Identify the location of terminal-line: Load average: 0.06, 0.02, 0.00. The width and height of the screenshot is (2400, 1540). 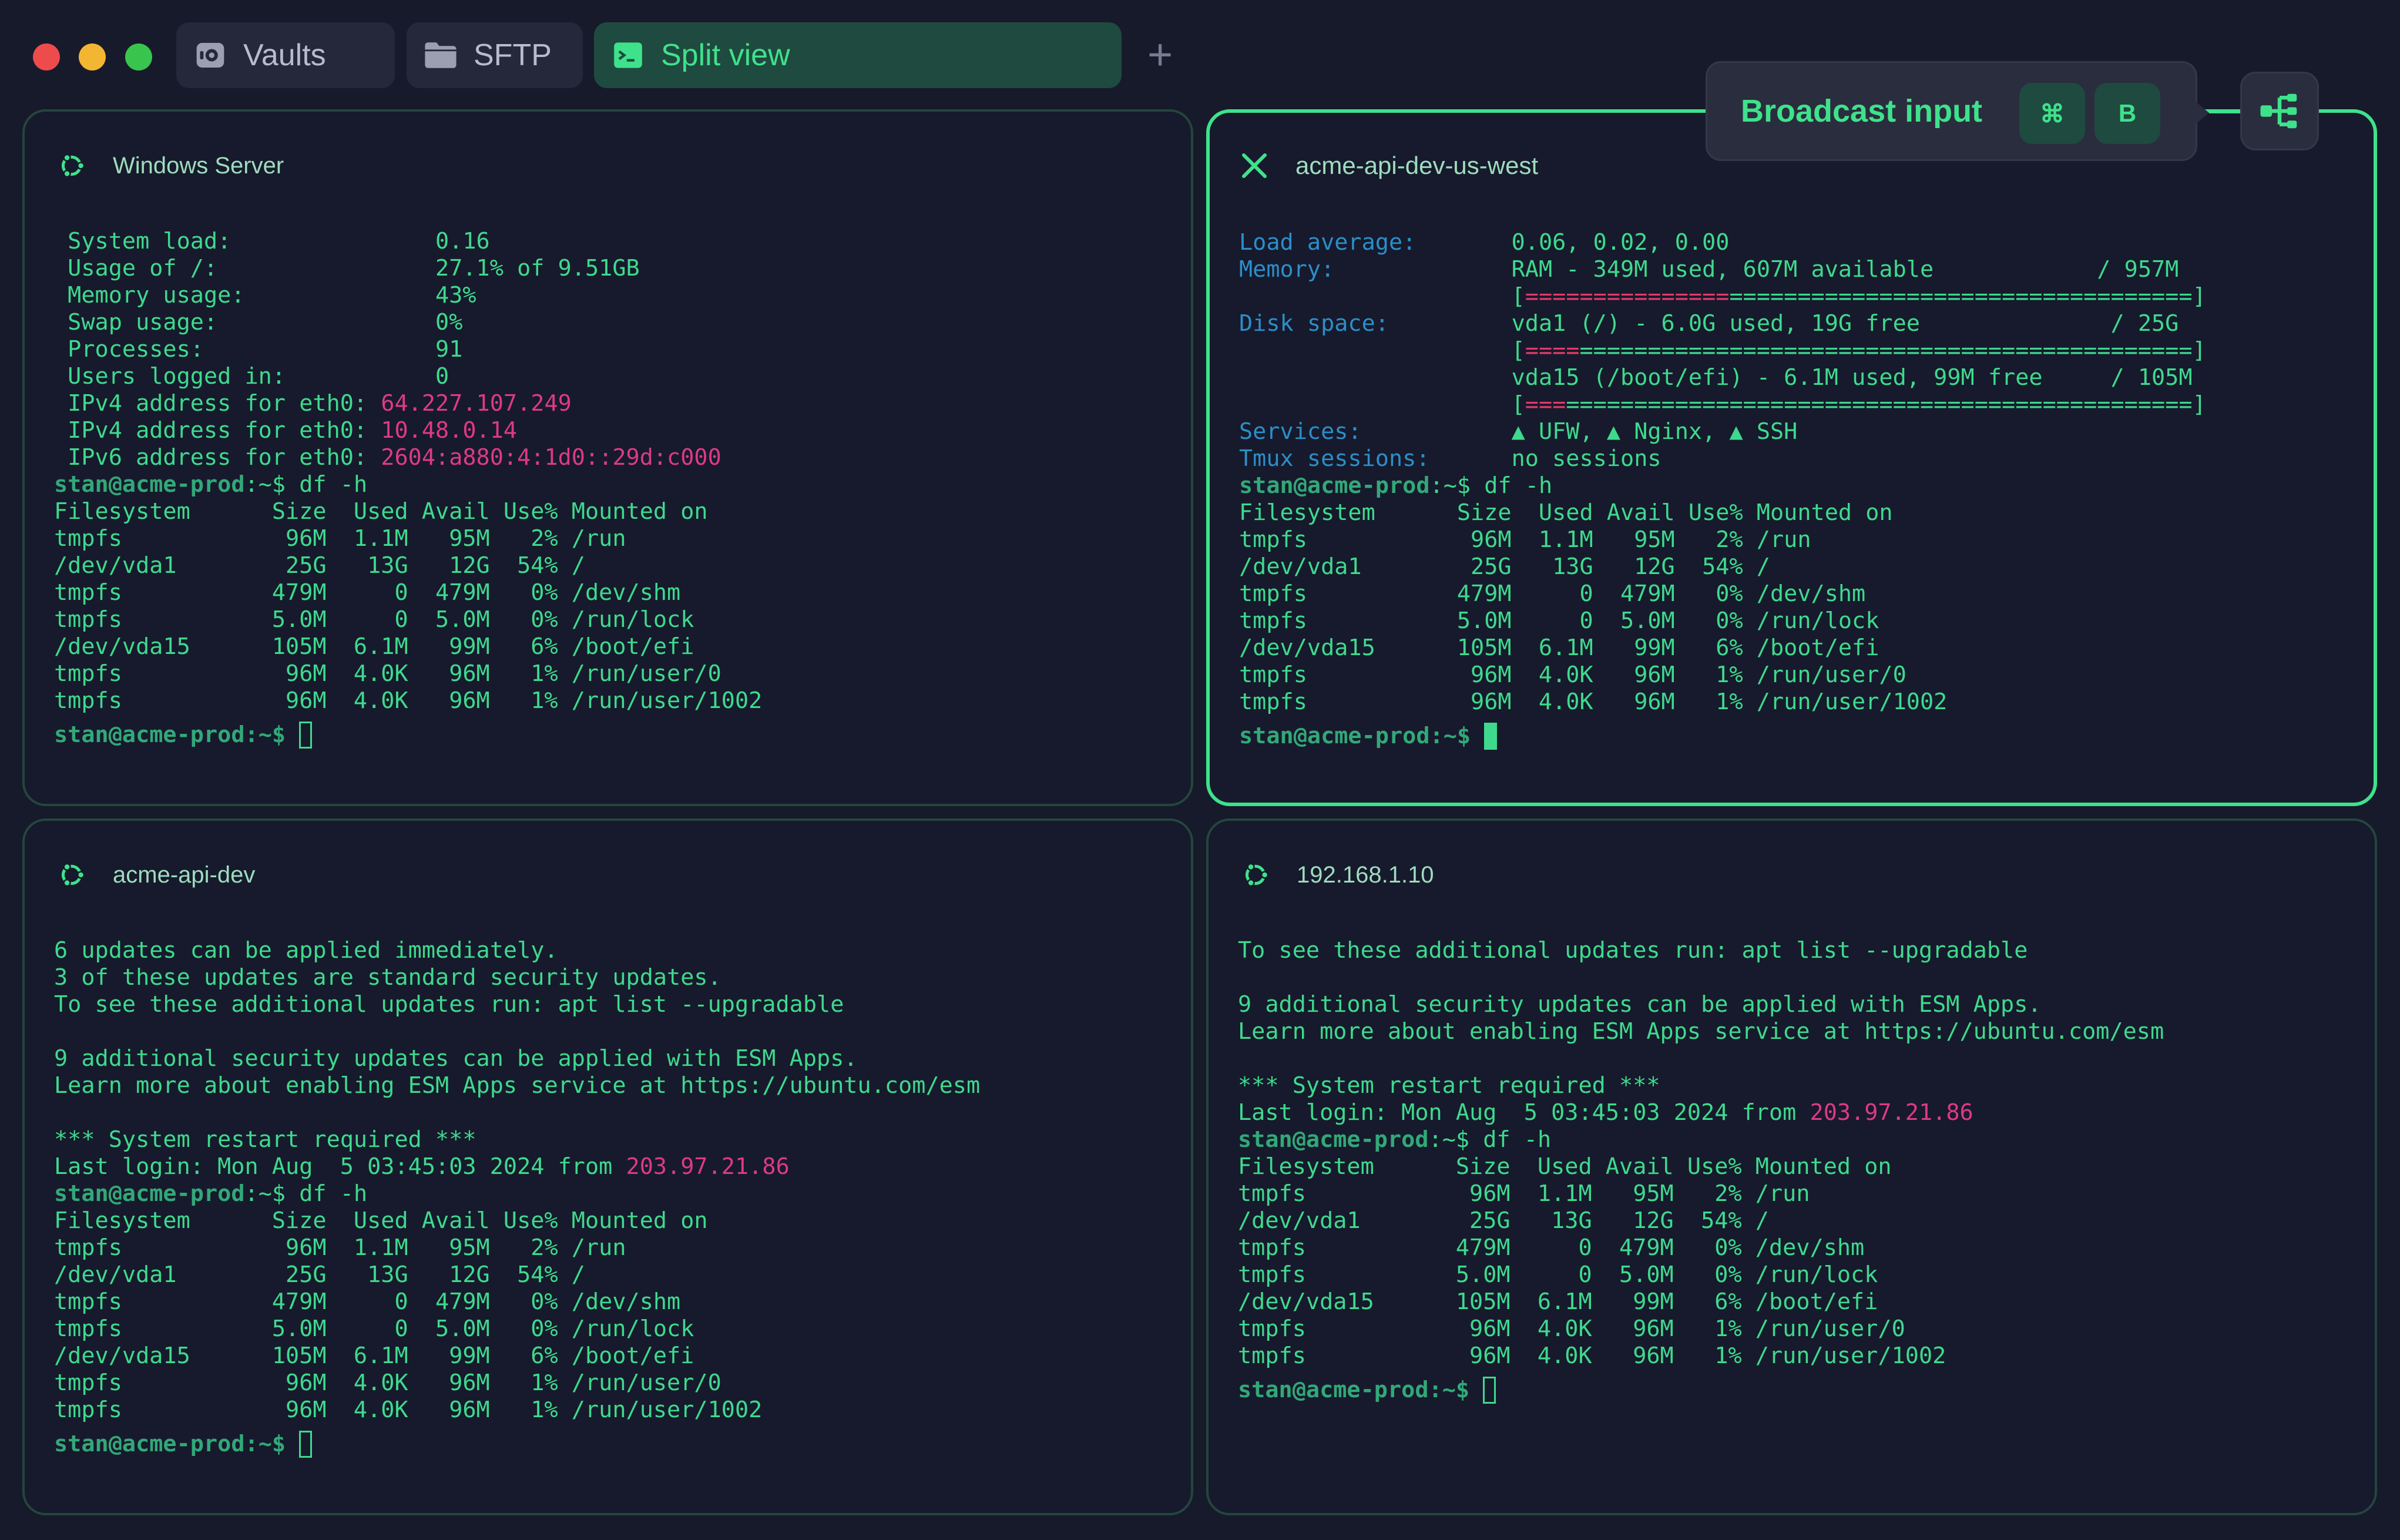
(1723, 242).